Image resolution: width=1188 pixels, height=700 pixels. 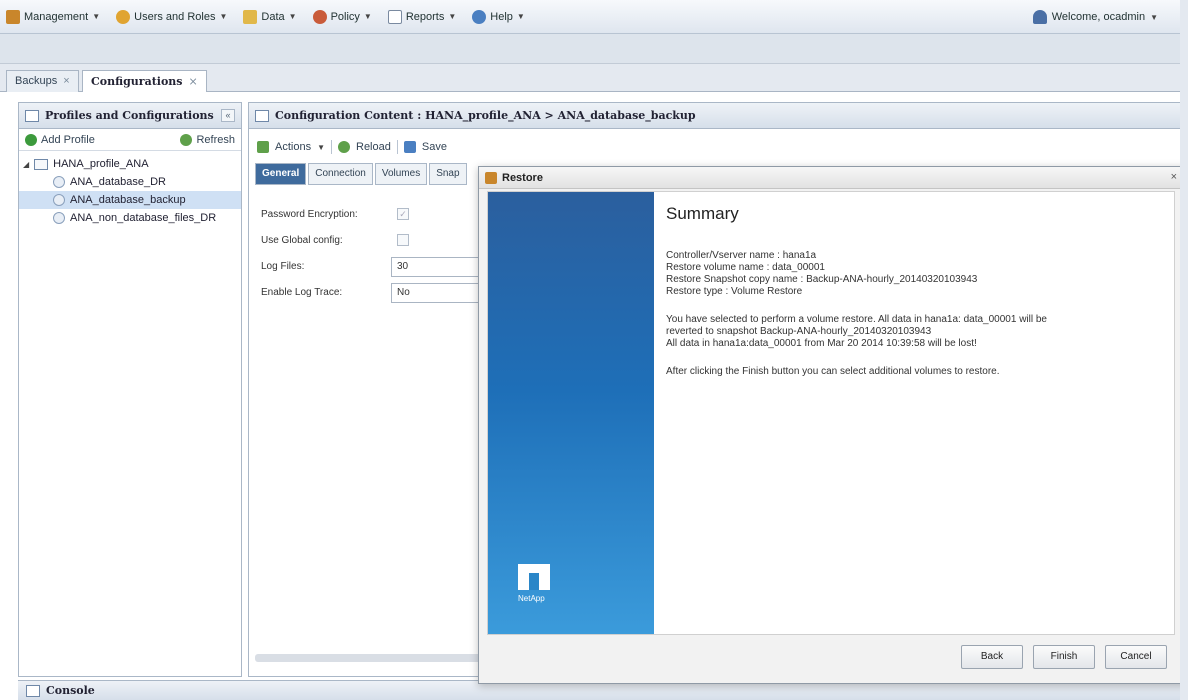 I want to click on refresh-label: Refresh, so click(x=215, y=139).